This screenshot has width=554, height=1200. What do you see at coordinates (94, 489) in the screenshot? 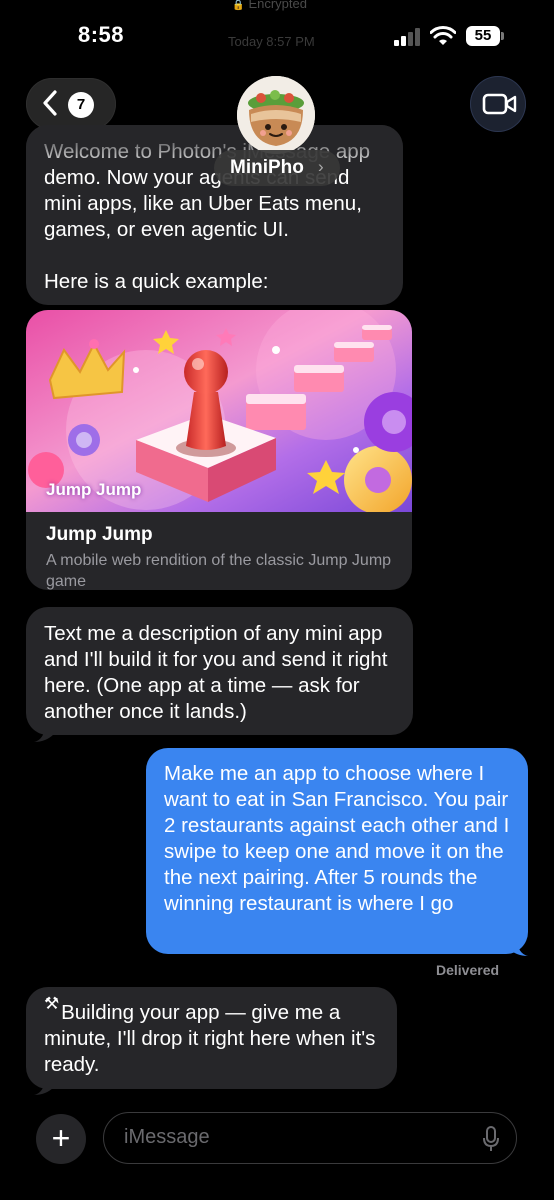
I see `card-image-caption: Jump Jump` at bounding box center [94, 489].